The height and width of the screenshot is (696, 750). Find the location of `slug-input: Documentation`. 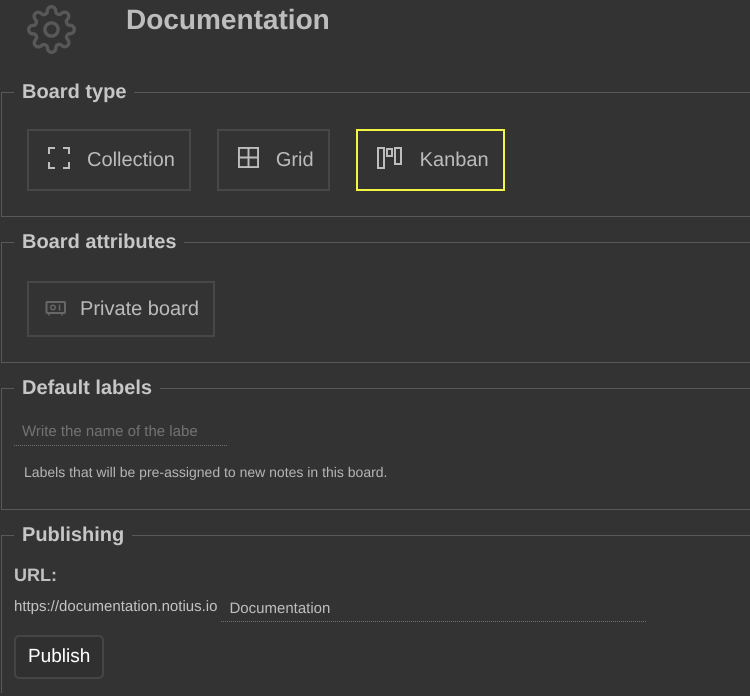

slug-input: Documentation is located at coordinates (433, 608).